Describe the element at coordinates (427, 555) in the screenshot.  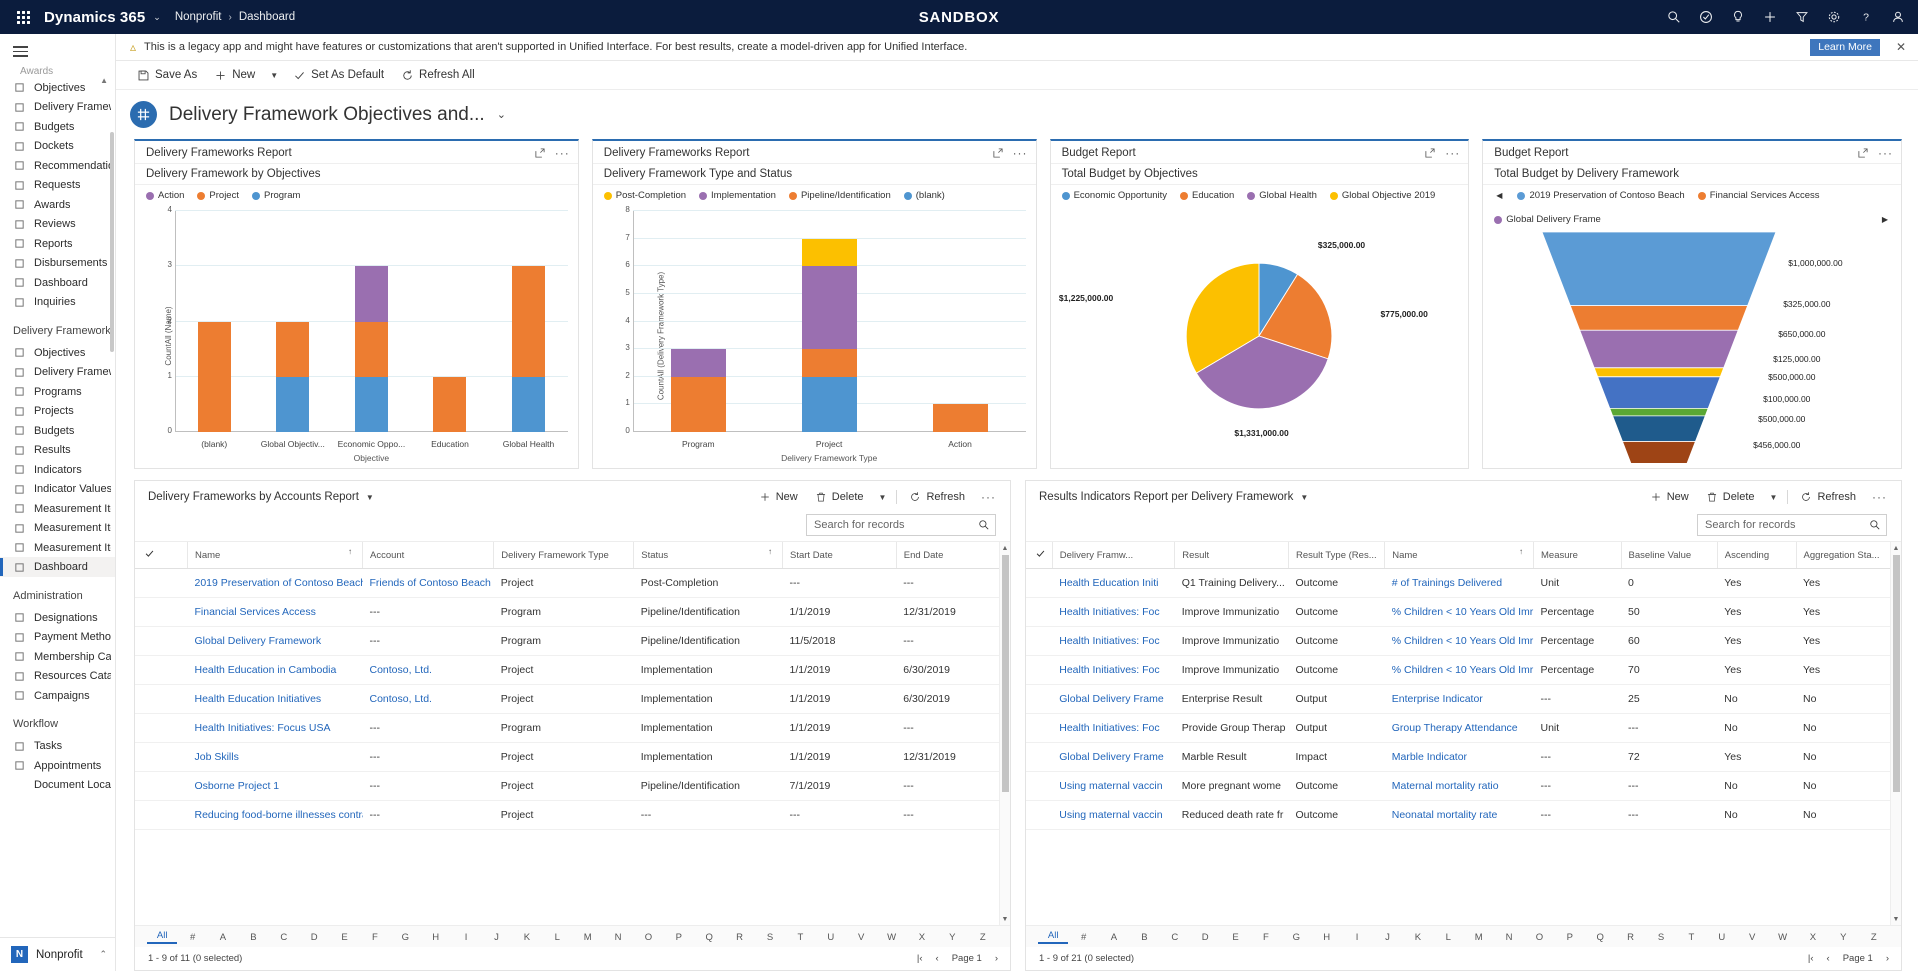
I see `column-header: Account` at that location.